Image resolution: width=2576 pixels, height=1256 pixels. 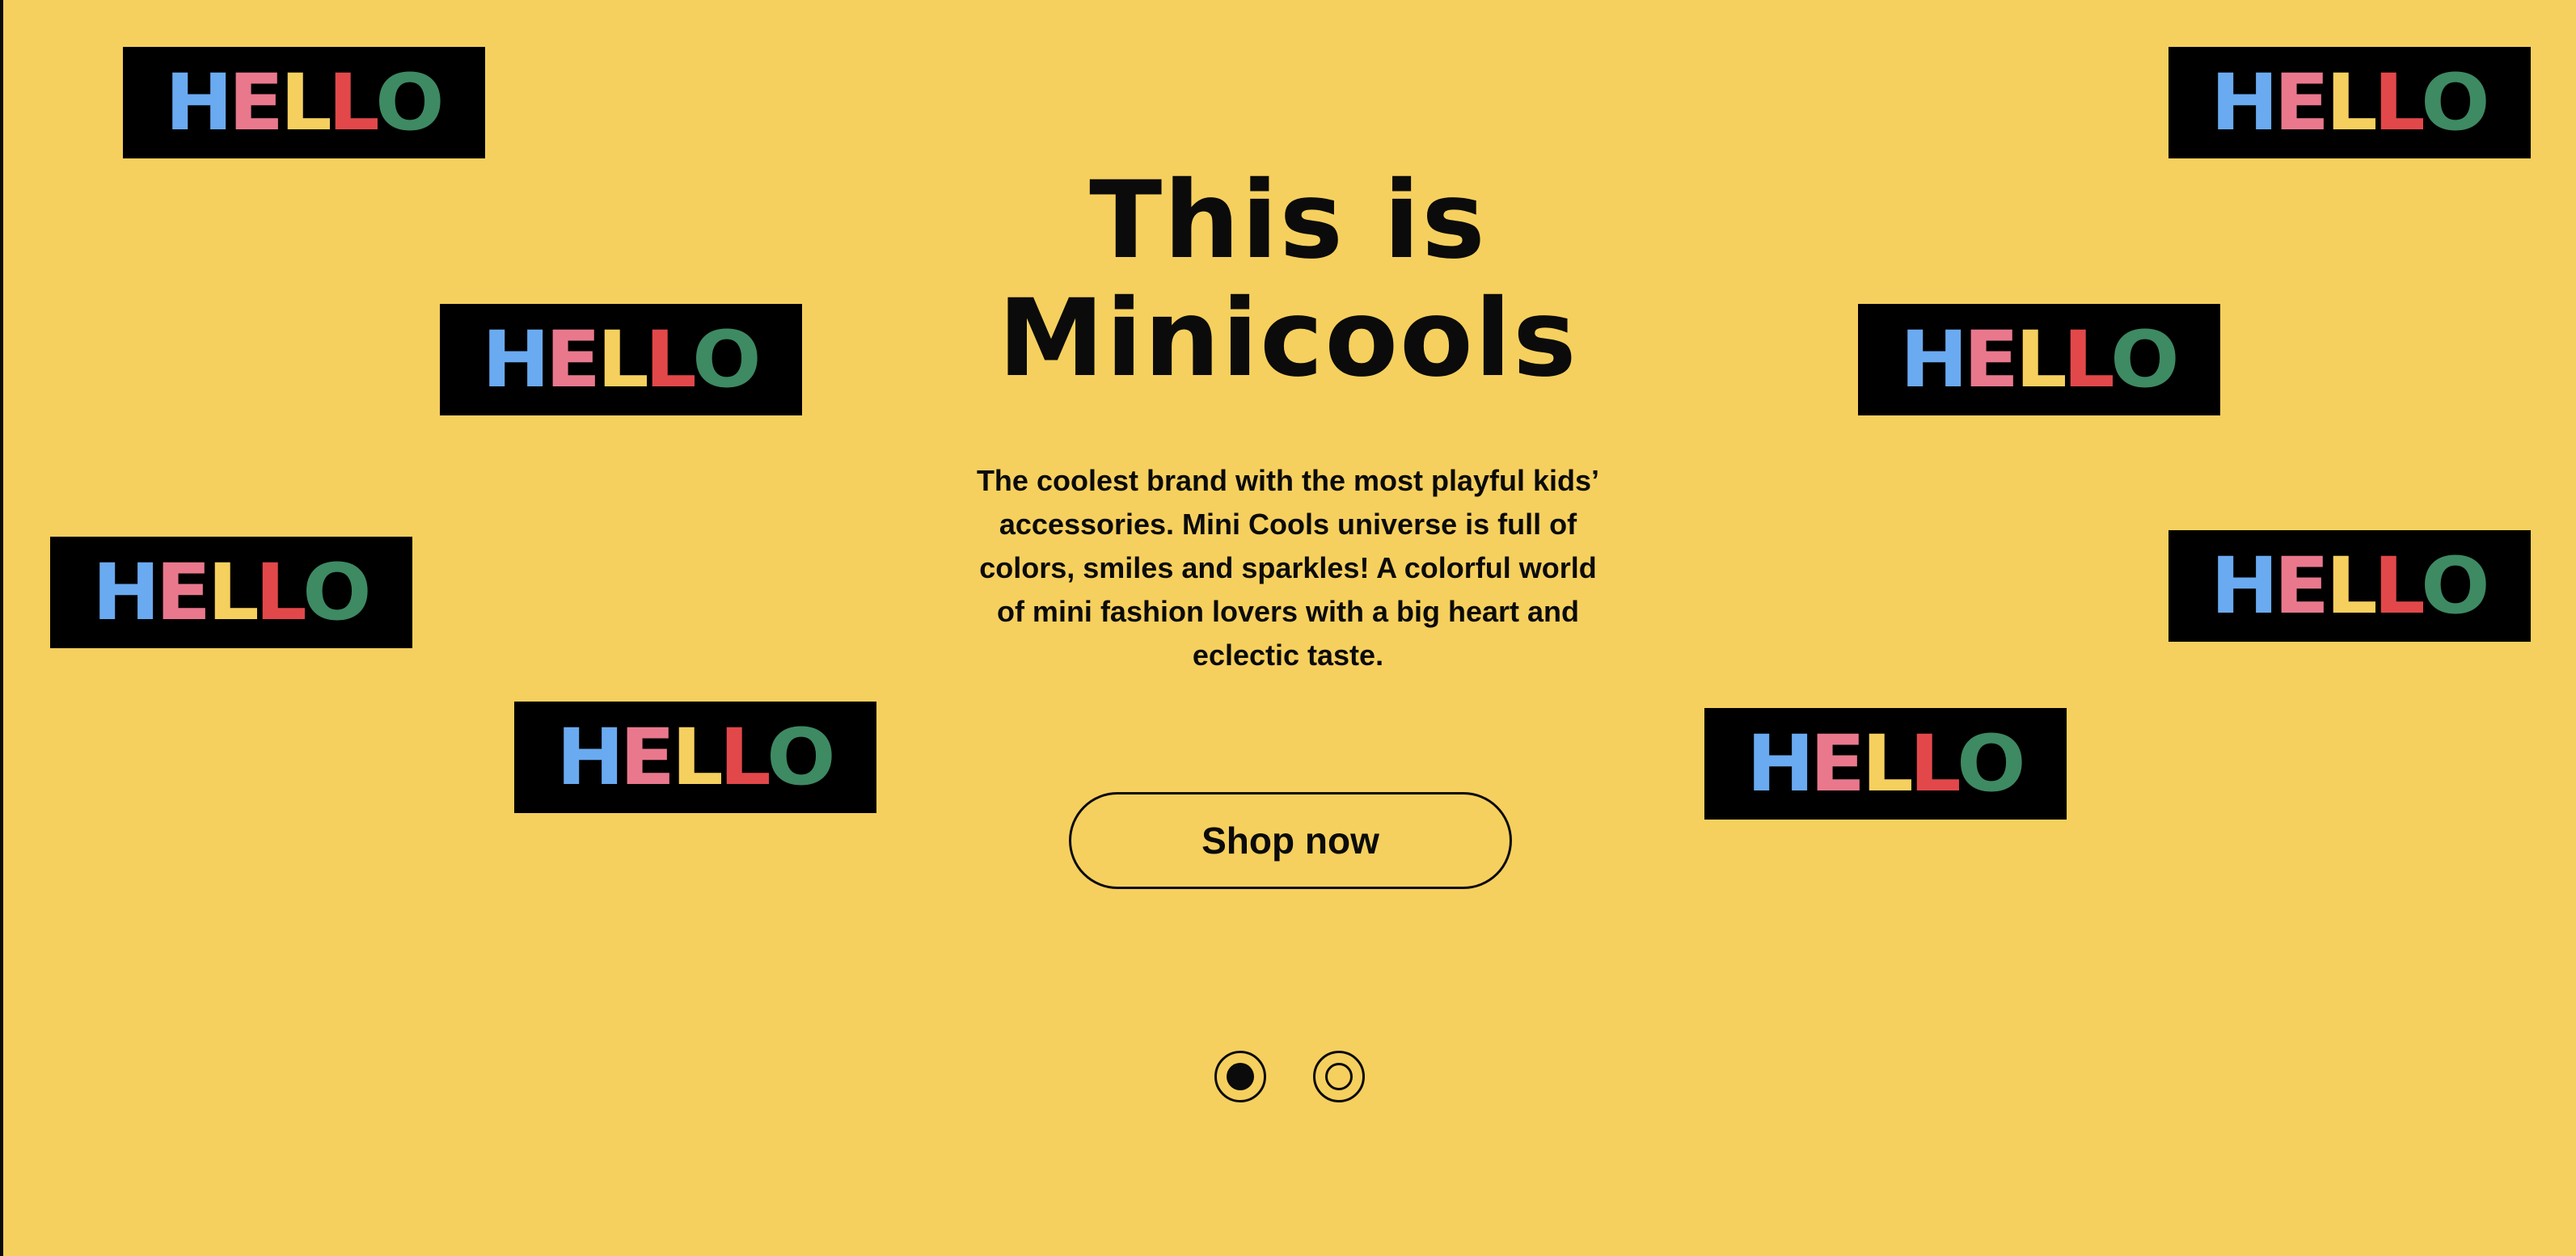 What do you see at coordinates (1291, 1076) in the screenshot?
I see `carousel-pagination` at bounding box center [1291, 1076].